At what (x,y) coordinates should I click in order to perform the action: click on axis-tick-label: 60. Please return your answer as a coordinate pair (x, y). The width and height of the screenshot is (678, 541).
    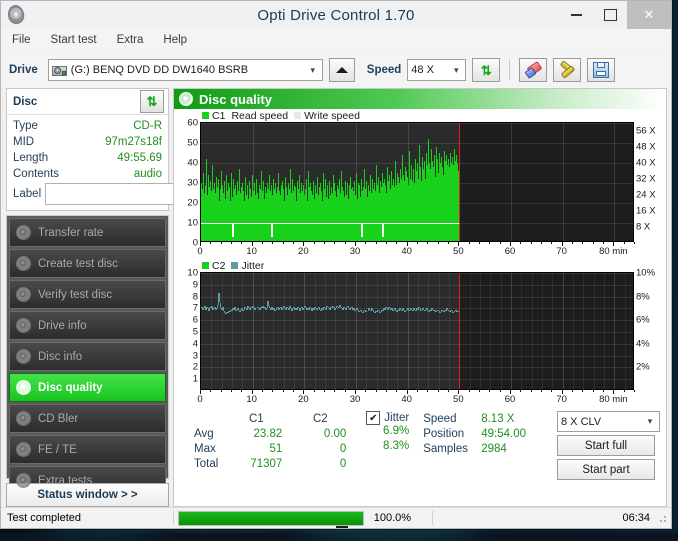
    Looking at the image, I should click on (192, 123).